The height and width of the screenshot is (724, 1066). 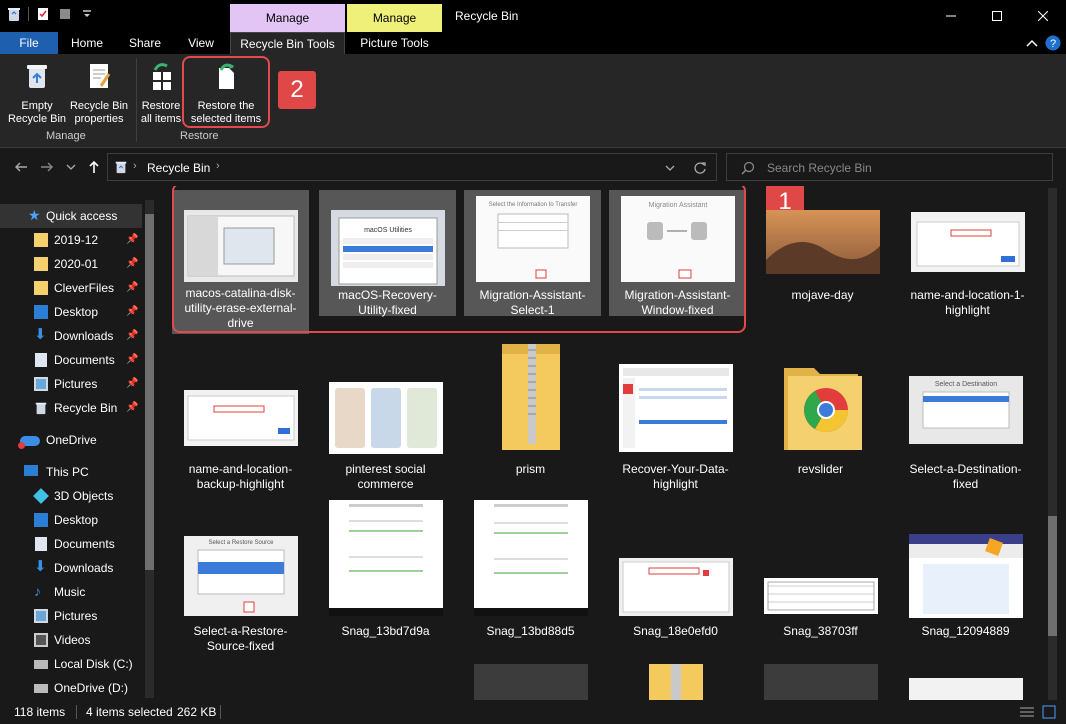 What do you see at coordinates (71, 664) in the screenshot?
I see `sidebar-item-local-disk: Local Disk (C:)` at bounding box center [71, 664].